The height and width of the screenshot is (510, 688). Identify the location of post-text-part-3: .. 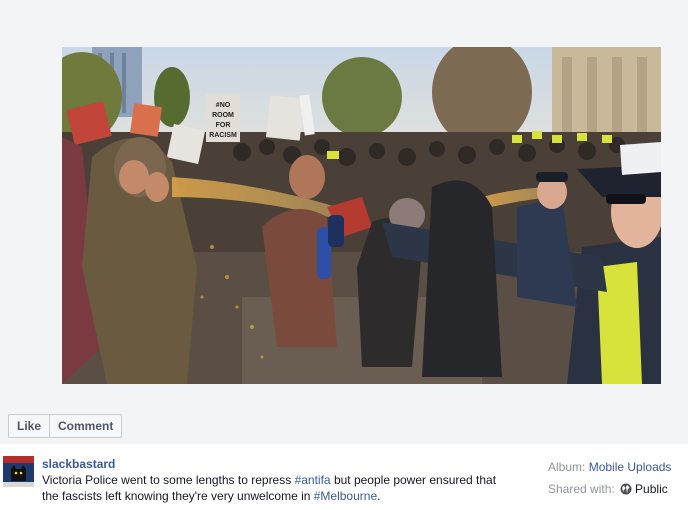
(379, 496).